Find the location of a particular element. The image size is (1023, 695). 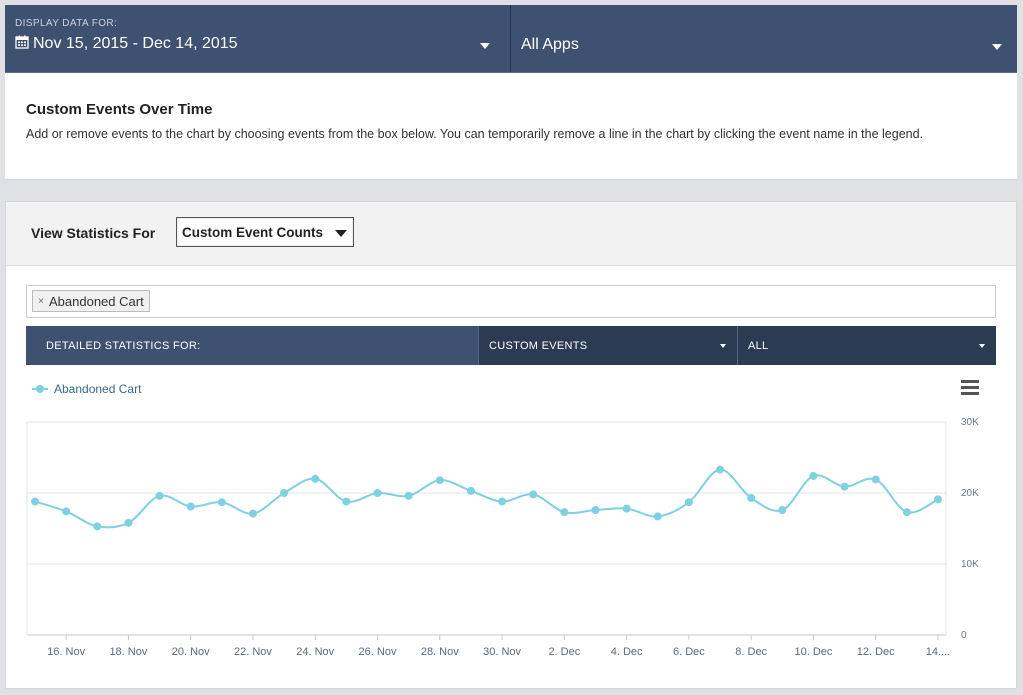

y-tick-label: 0 is located at coordinates (964, 635).